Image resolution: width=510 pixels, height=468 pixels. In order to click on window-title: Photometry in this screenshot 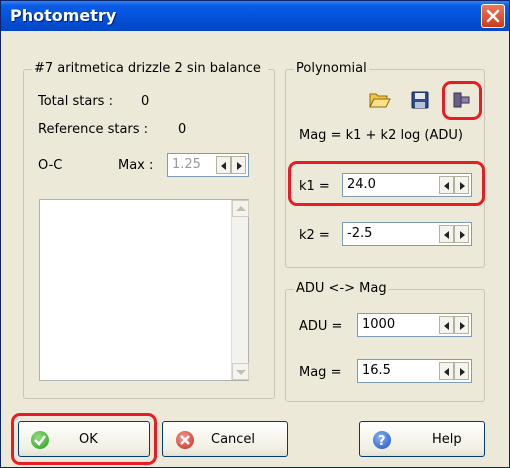, I will do `click(63, 15)`.